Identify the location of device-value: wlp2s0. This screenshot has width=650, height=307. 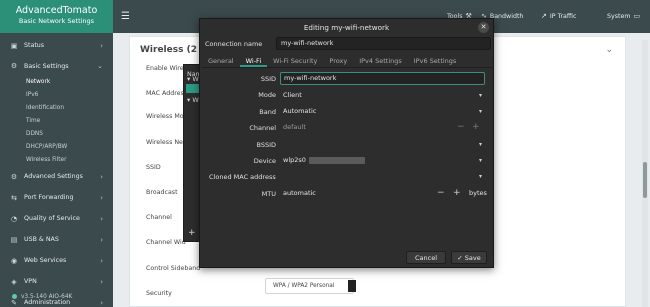
(294, 160).